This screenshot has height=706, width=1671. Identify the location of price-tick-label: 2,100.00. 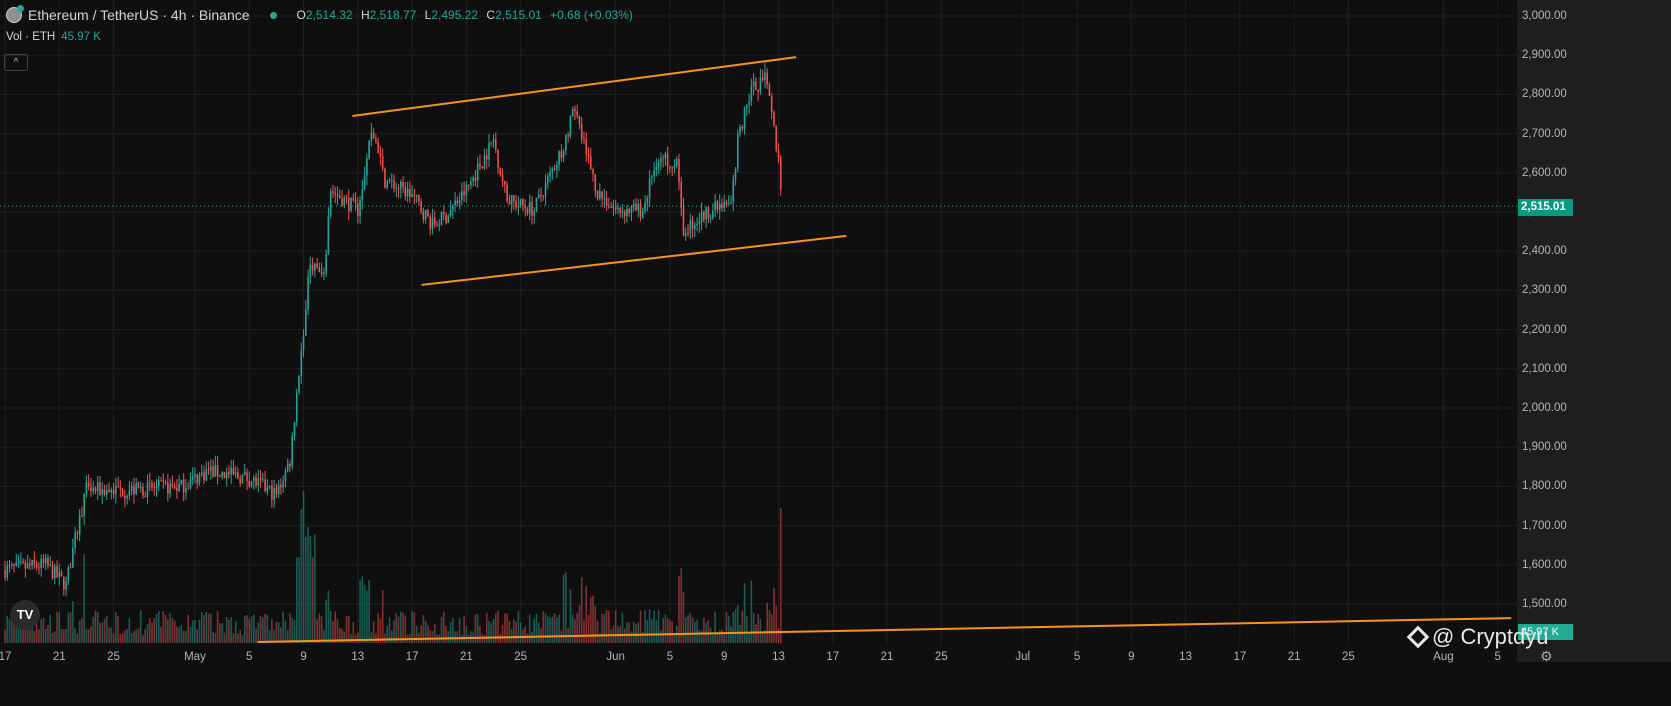
(1544, 368).